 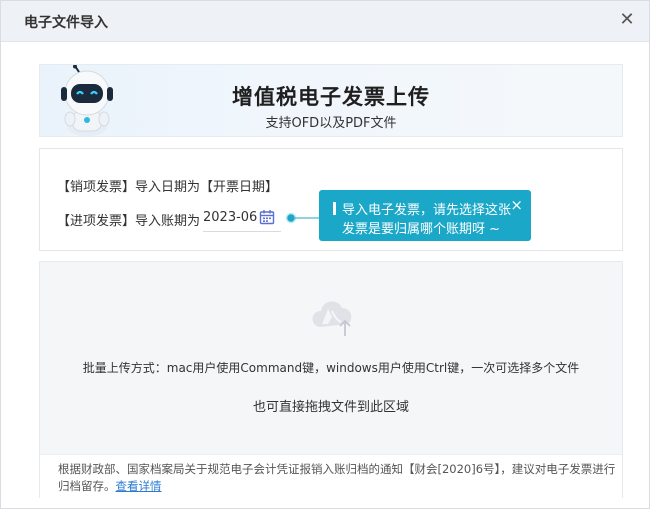 I want to click on tooltip-close-icon: ×, so click(x=516, y=205).